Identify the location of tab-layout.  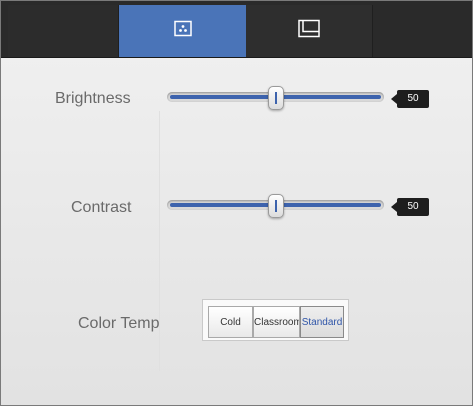
(309, 31).